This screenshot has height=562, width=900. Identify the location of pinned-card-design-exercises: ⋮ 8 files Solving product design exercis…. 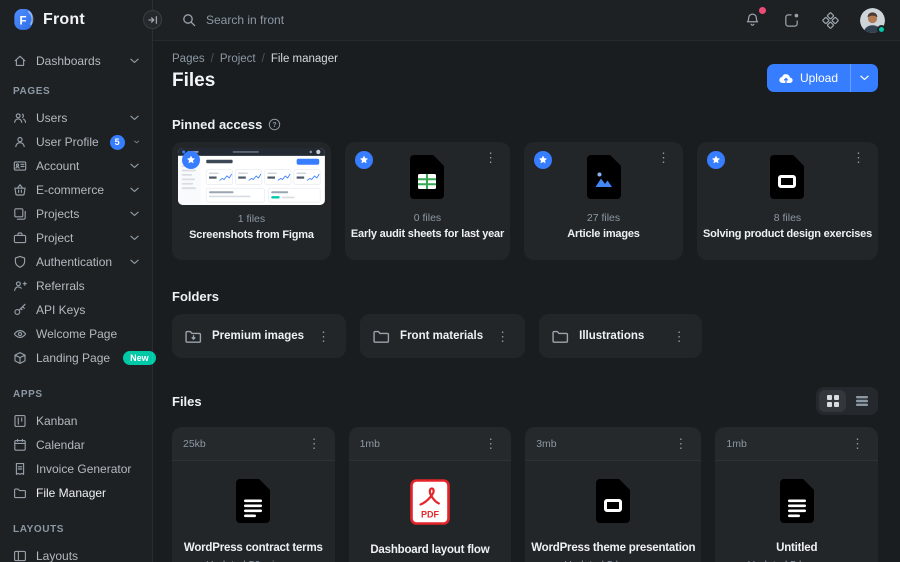
(787, 201).